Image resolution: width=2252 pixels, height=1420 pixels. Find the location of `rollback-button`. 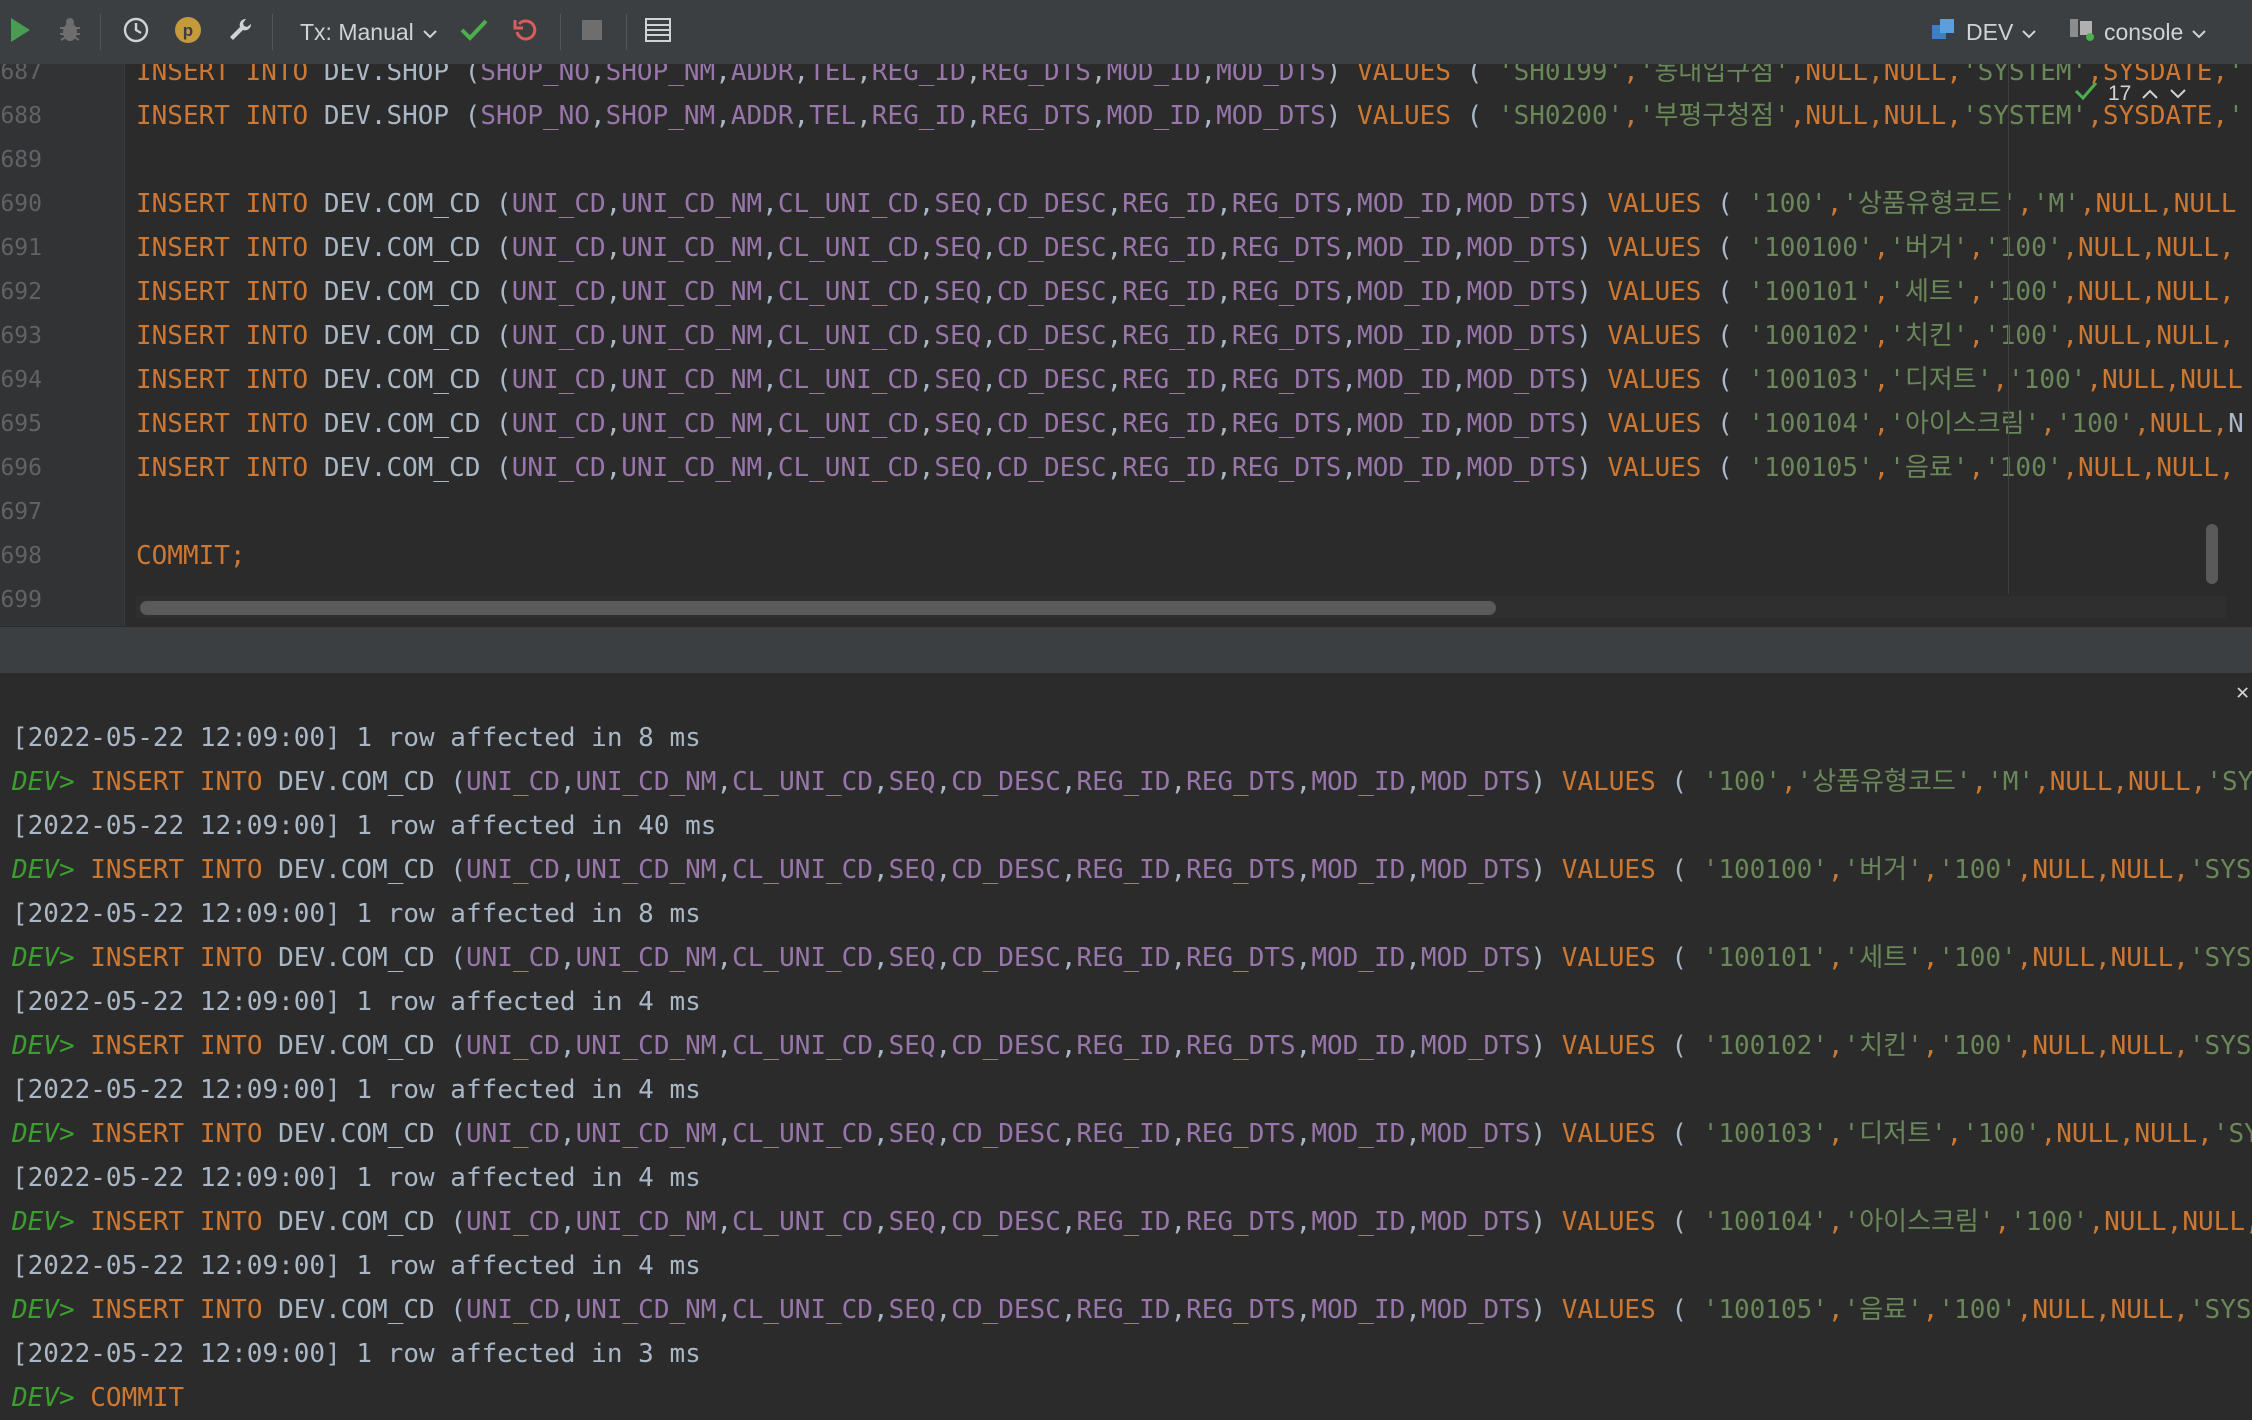

rollback-button is located at coordinates (526, 32).